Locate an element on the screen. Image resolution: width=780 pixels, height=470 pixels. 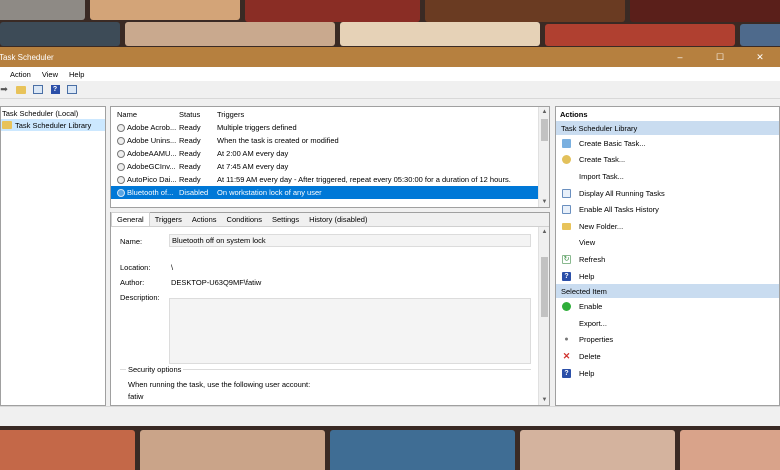
action-view: View is located at coordinates (667, 243).